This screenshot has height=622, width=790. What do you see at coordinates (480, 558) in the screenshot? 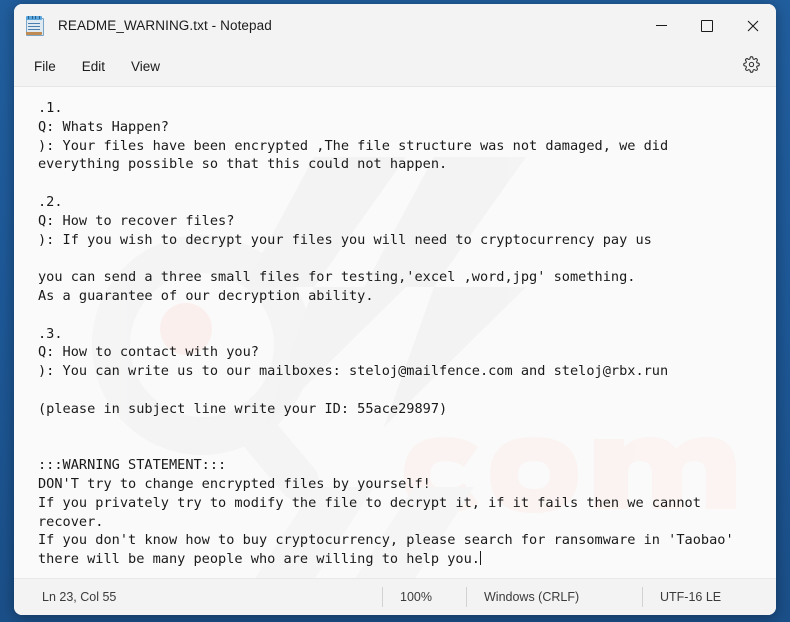
I see `text-caret` at bounding box center [480, 558].